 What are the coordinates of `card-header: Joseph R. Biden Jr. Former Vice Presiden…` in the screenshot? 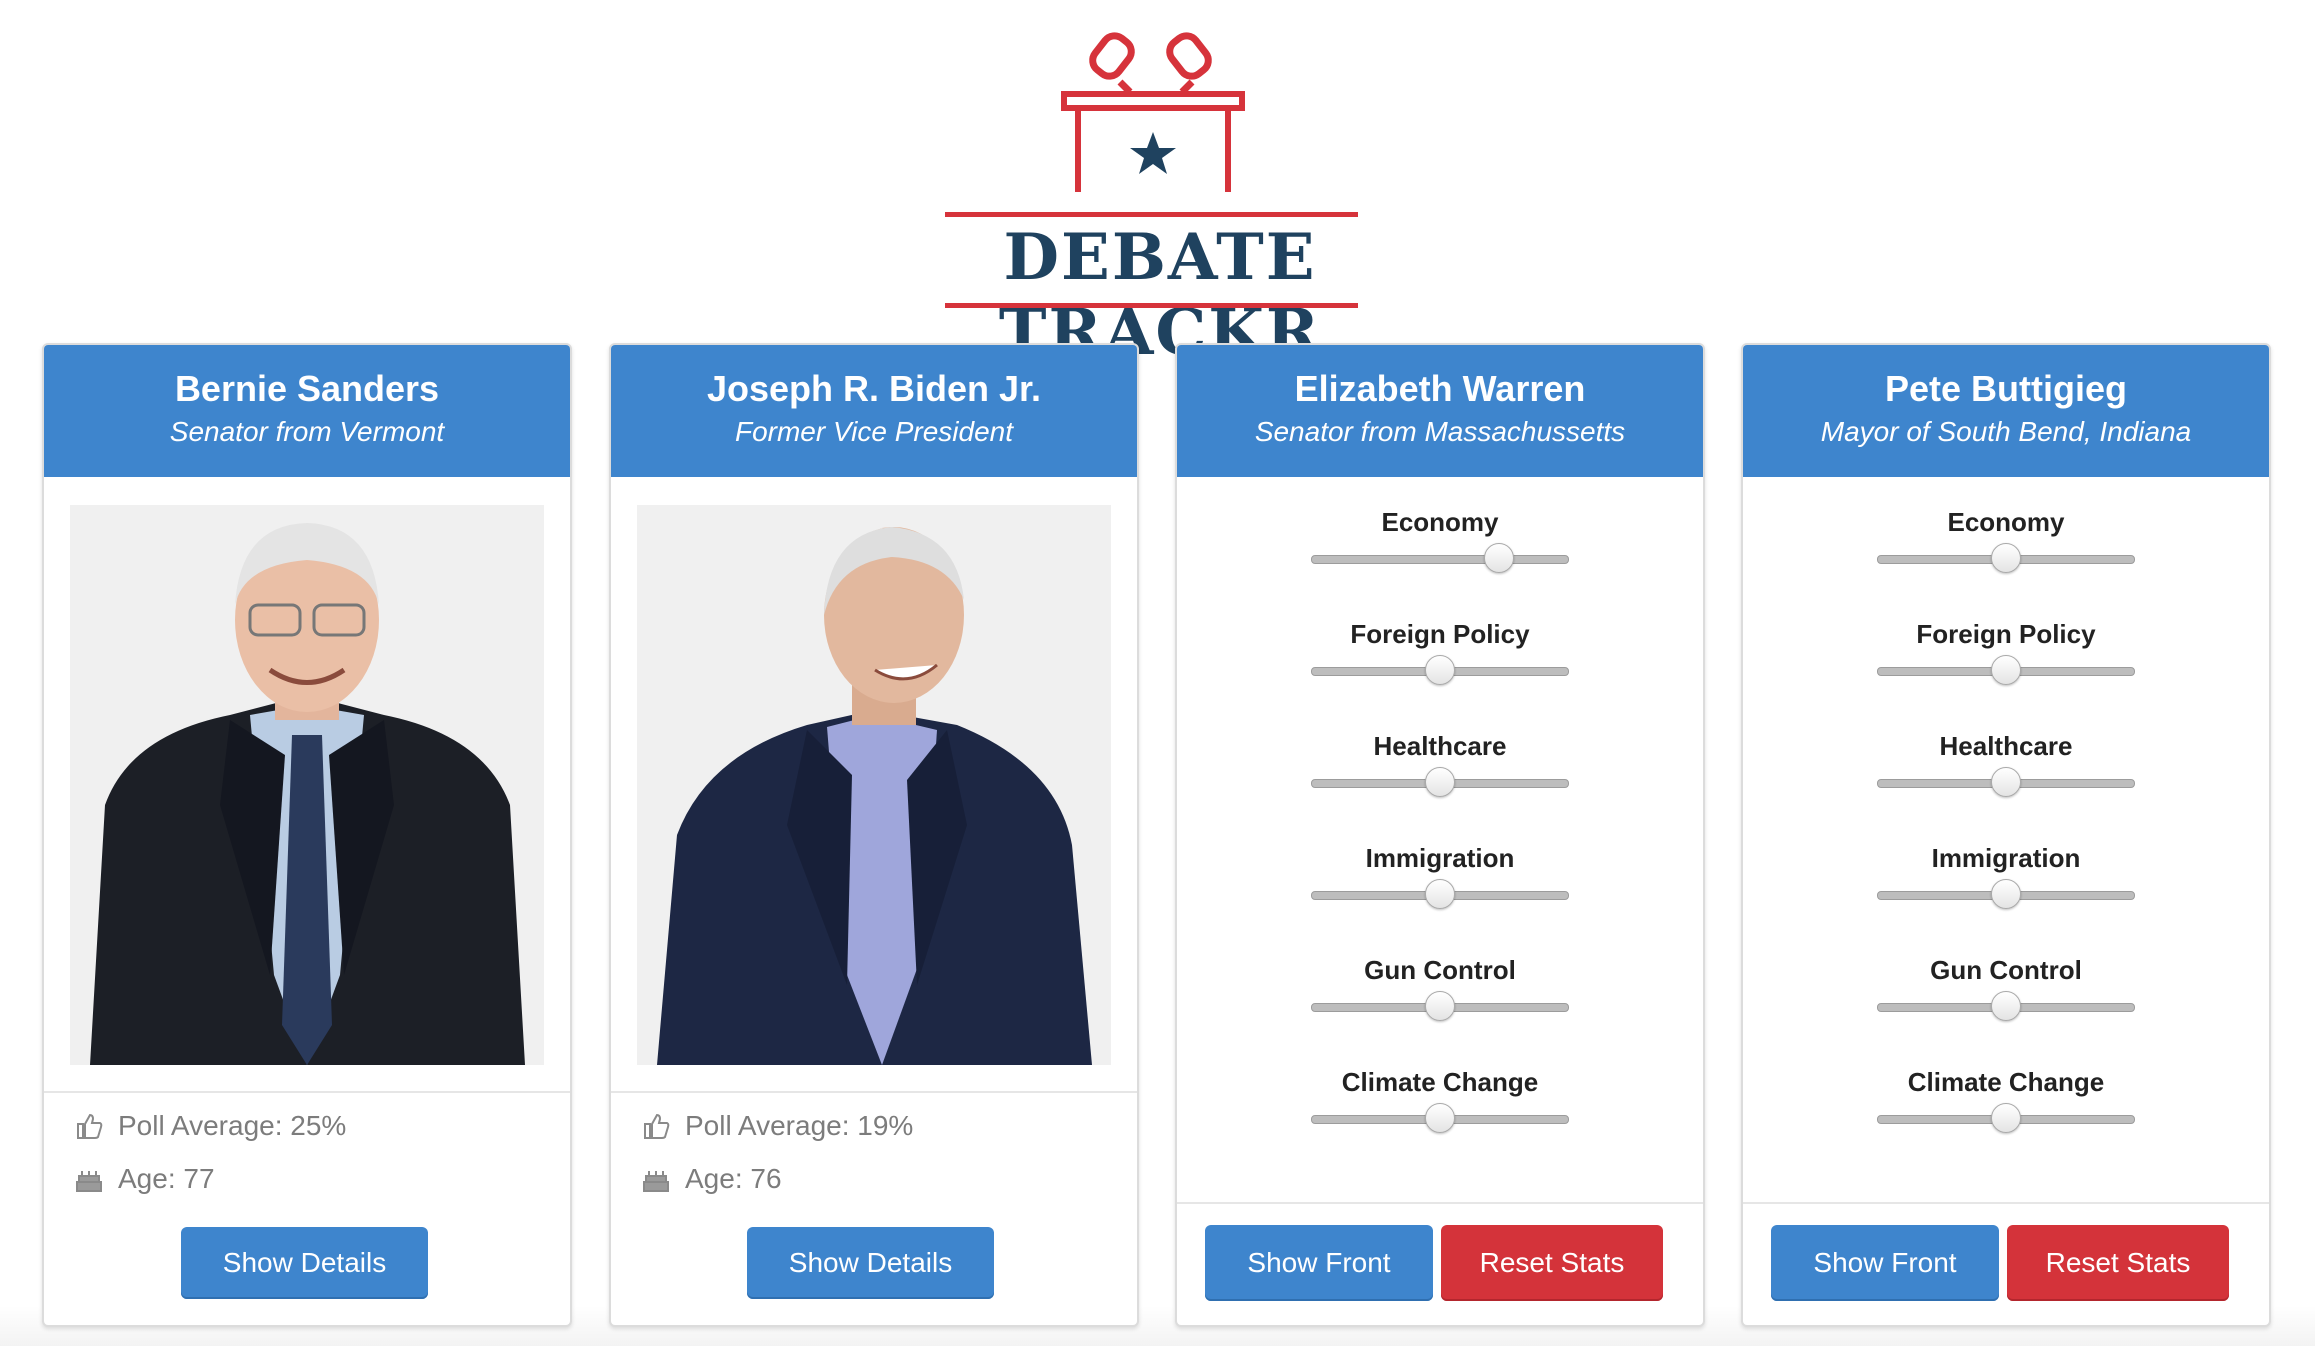 It's located at (874, 411).